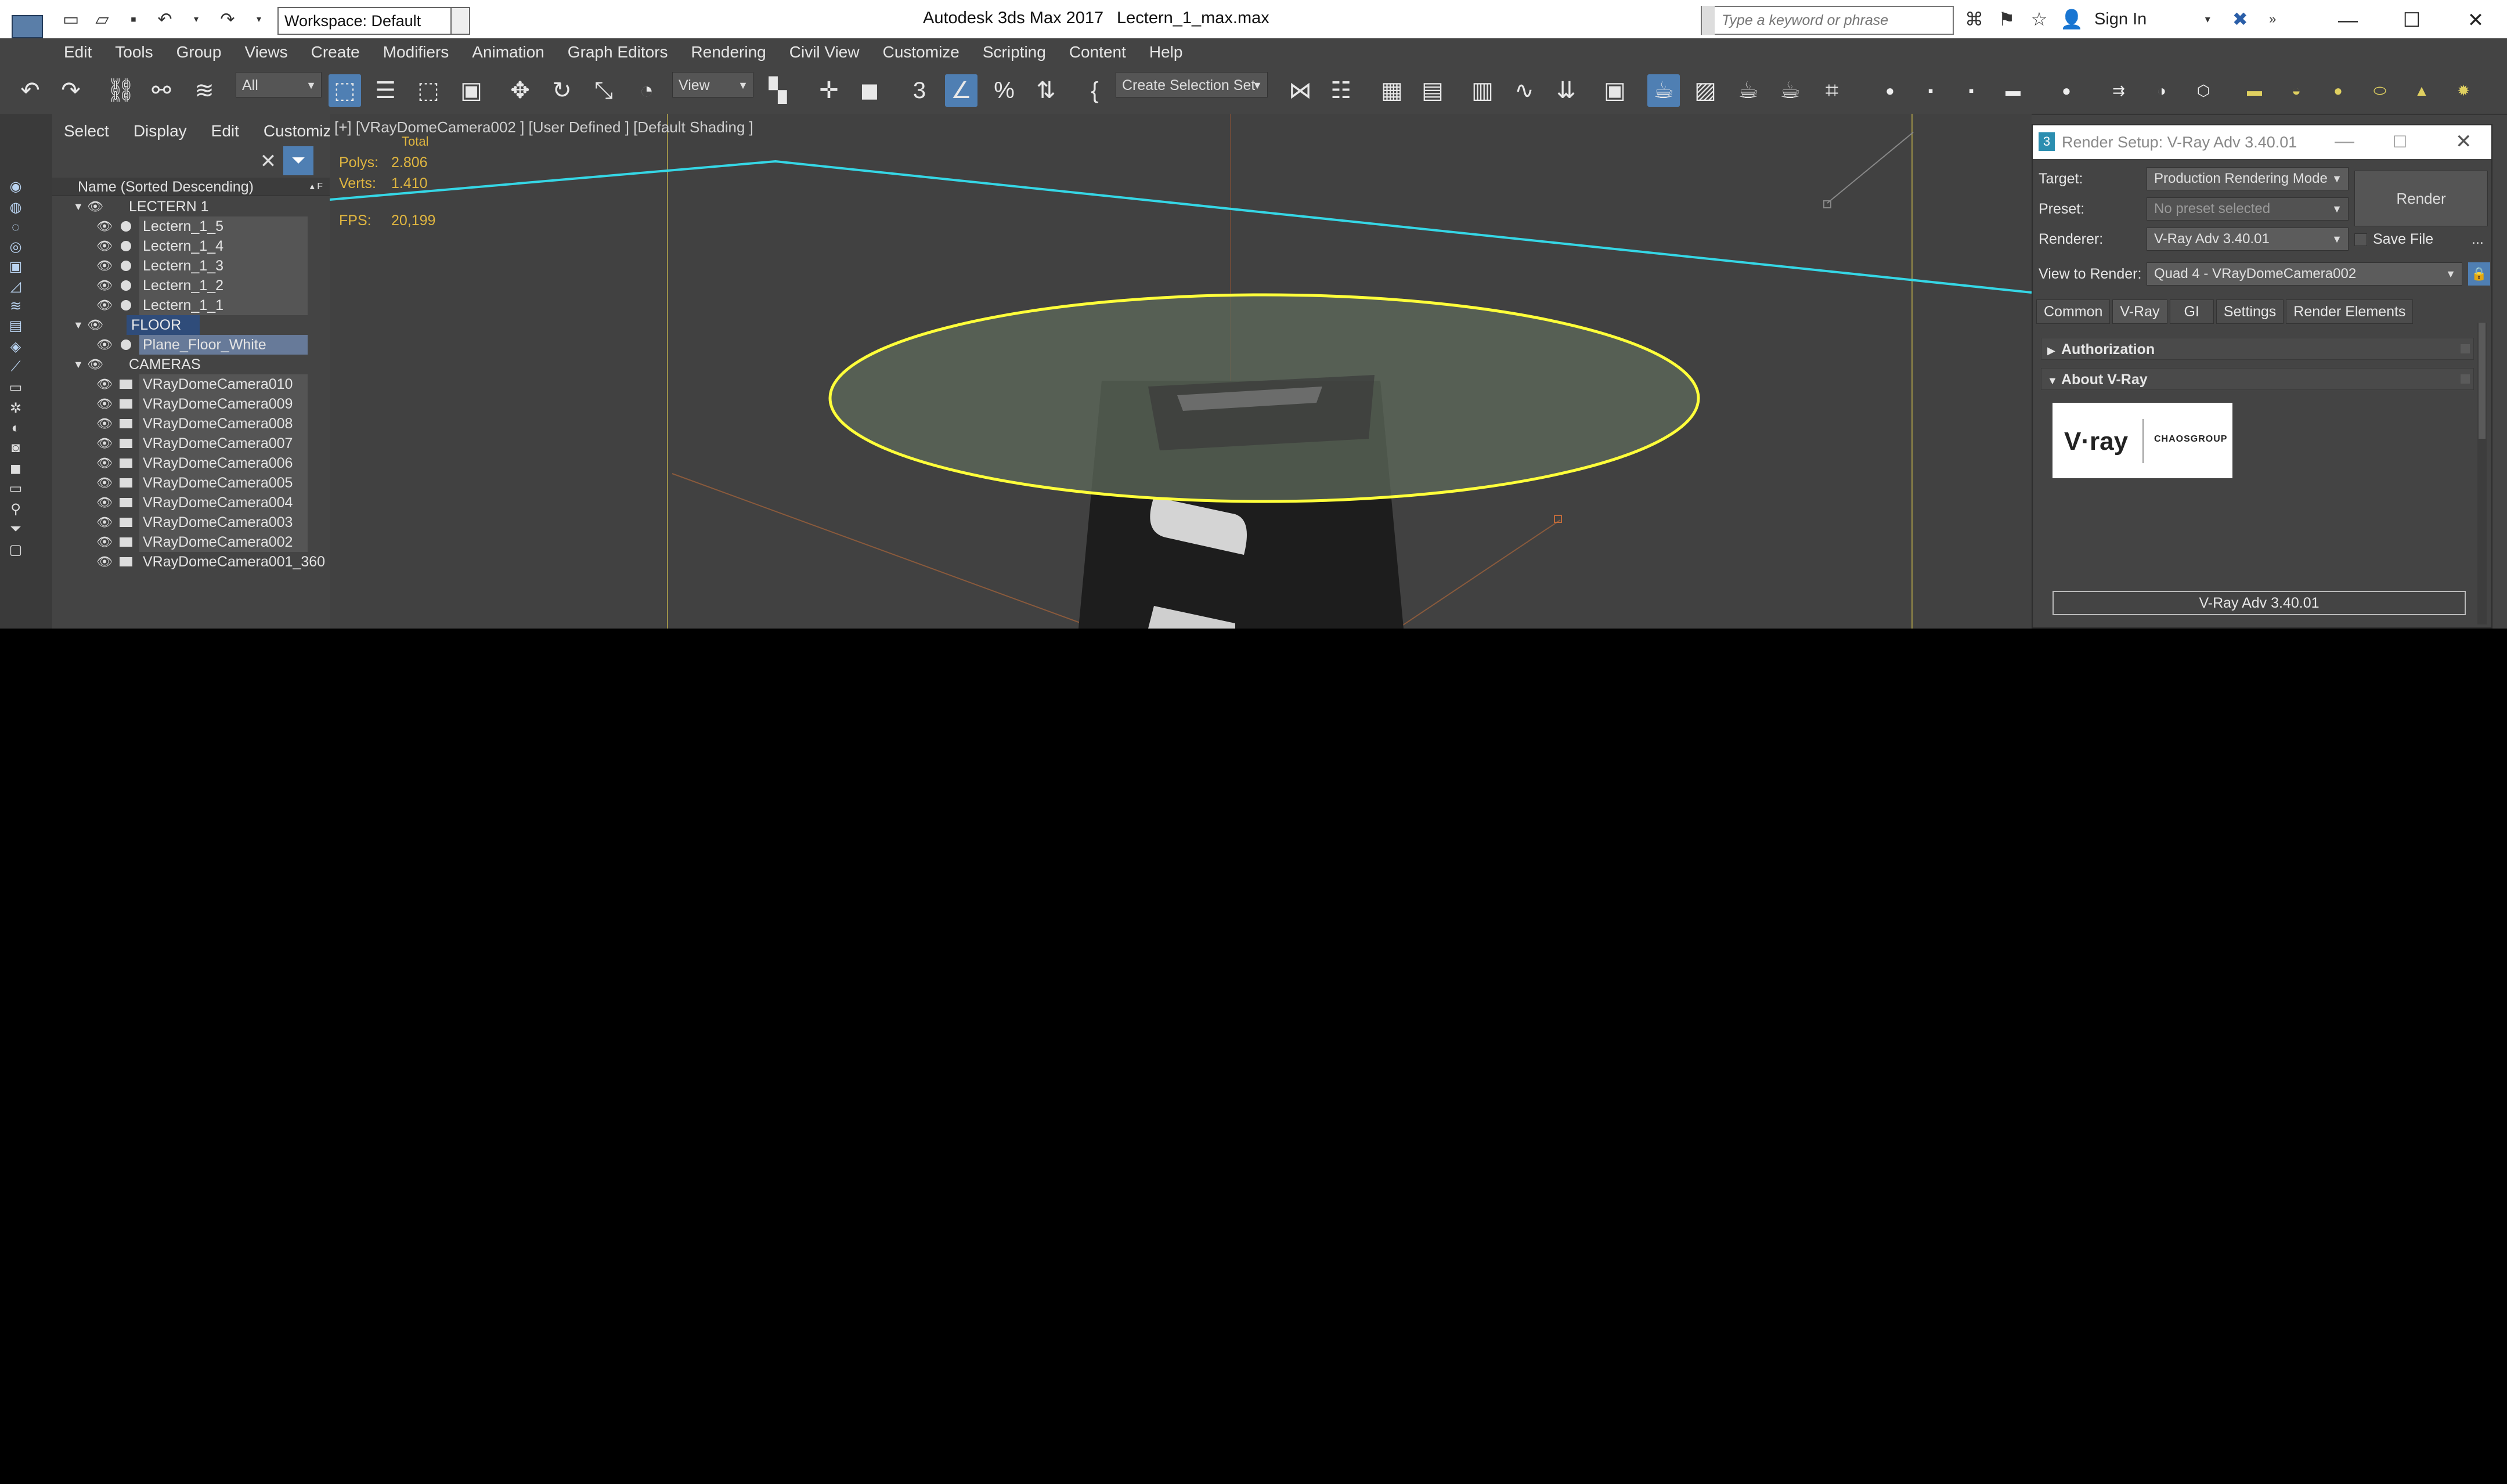  Describe the element at coordinates (121, 90) in the screenshot. I see `link-icon: ⛓` at that location.